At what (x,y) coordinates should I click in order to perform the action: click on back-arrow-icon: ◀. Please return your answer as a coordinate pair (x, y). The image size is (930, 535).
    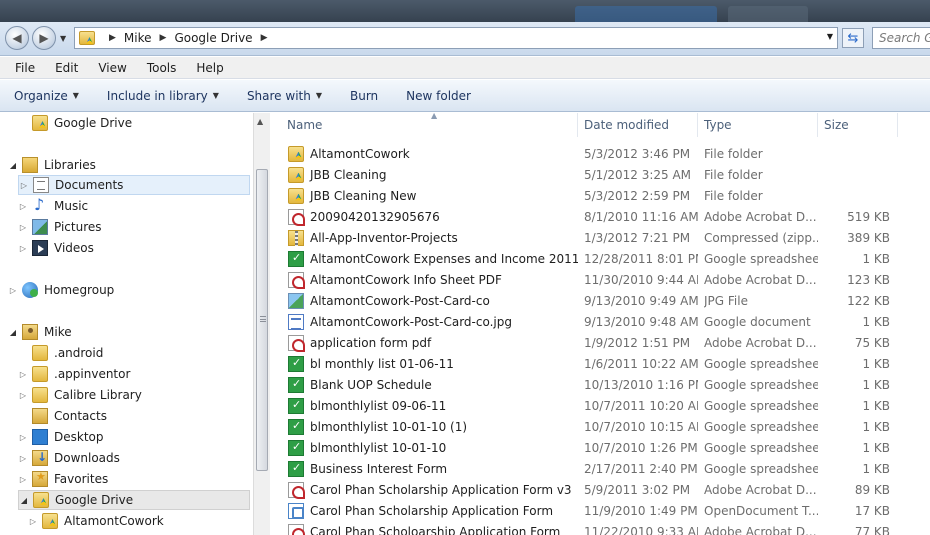
    Looking at the image, I should click on (17, 38).